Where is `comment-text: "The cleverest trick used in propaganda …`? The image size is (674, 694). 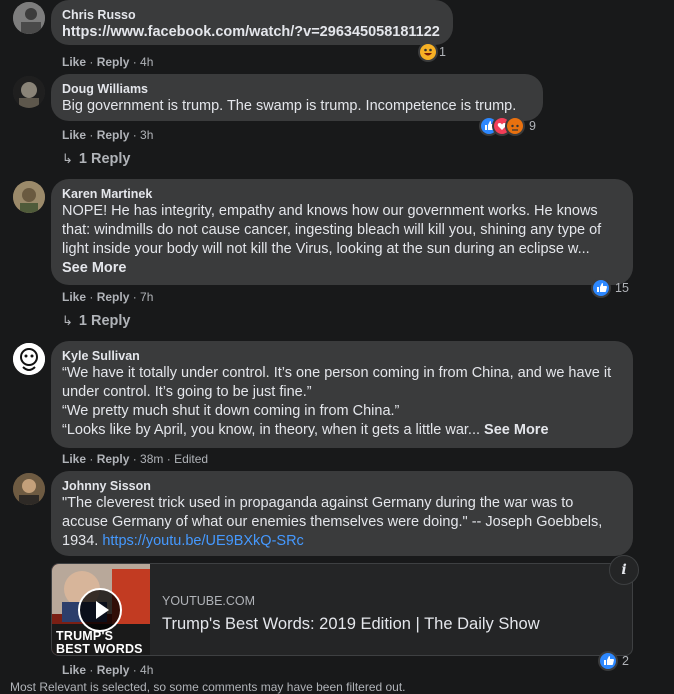 comment-text: "The cleverest trick used in propaganda … is located at coordinates (342, 522).